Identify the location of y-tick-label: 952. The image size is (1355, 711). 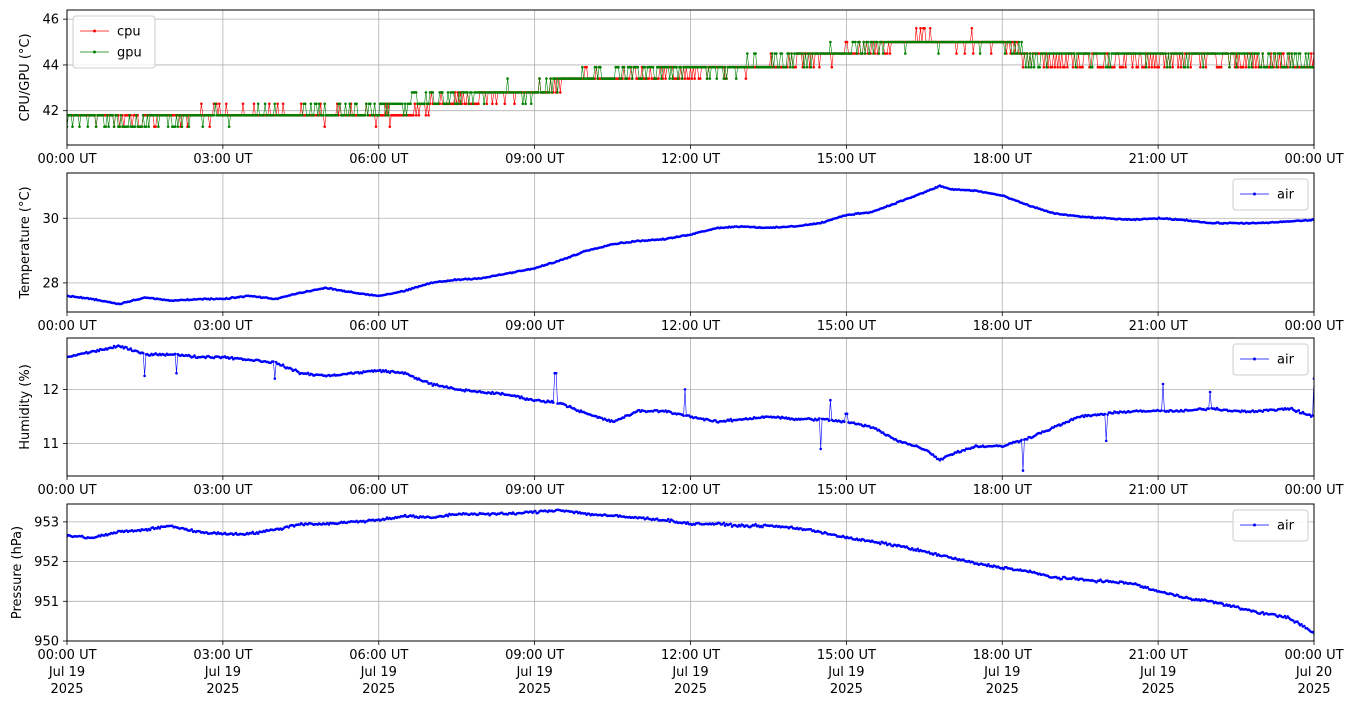
(46, 562).